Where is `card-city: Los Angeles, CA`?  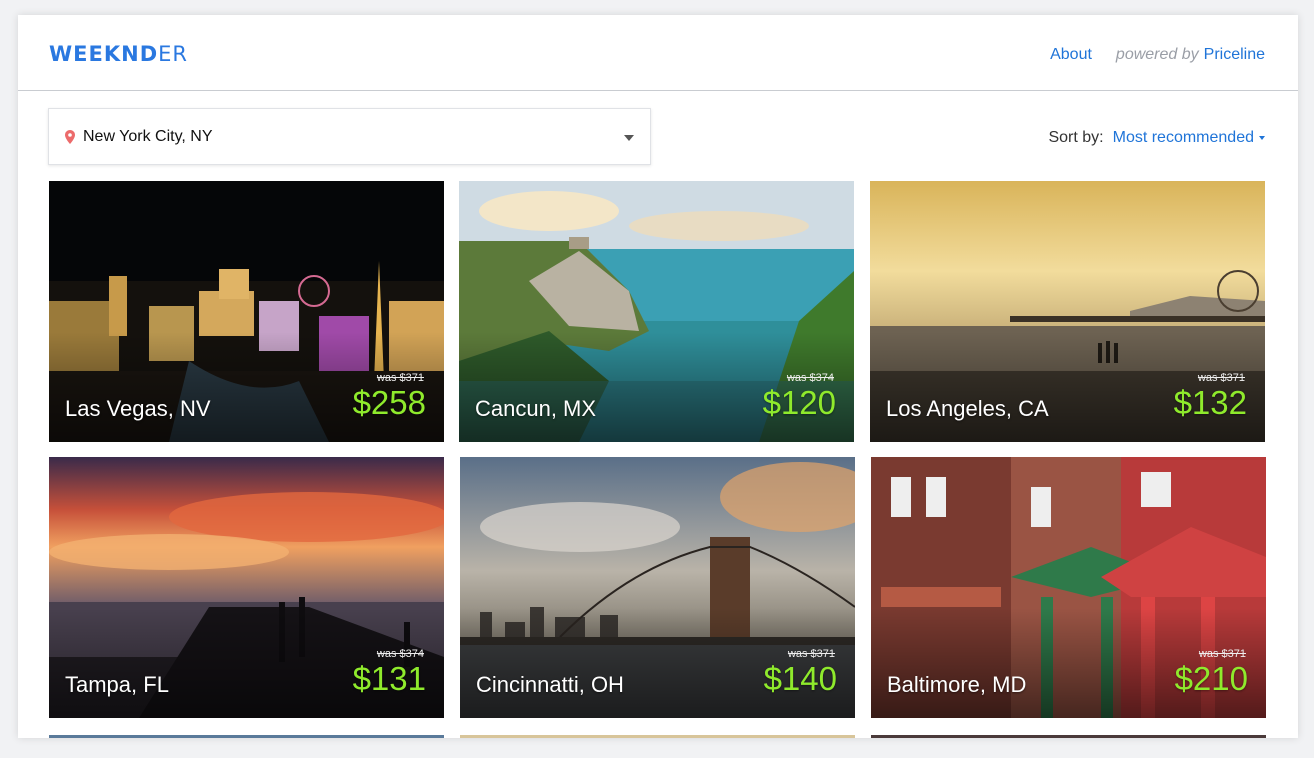 card-city: Los Angeles, CA is located at coordinates (967, 408).